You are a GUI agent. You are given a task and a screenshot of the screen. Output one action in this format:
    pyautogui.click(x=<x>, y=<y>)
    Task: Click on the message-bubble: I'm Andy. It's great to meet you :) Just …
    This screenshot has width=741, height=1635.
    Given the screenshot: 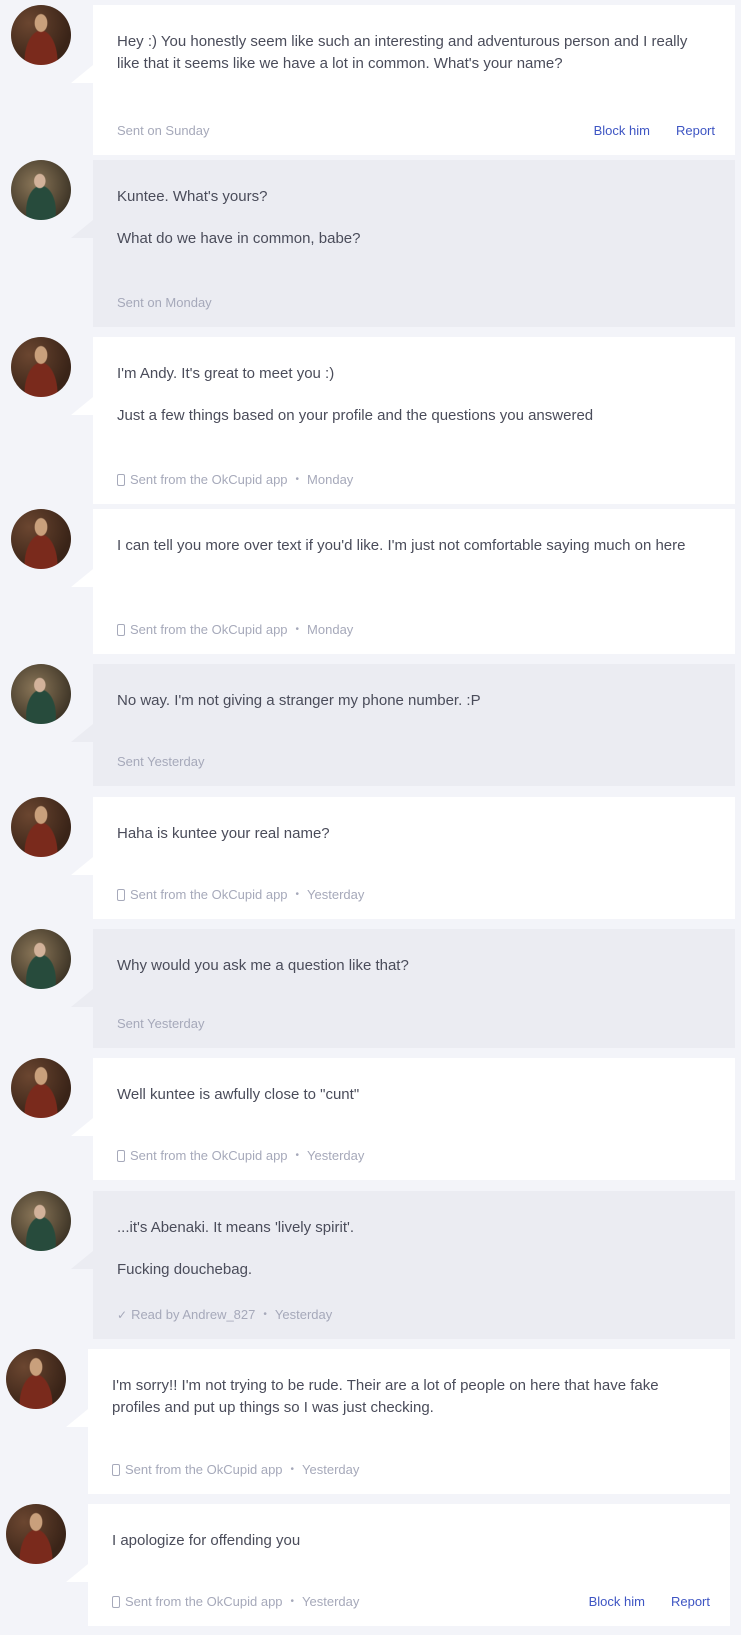 What is the action you would take?
    pyautogui.click(x=403, y=420)
    